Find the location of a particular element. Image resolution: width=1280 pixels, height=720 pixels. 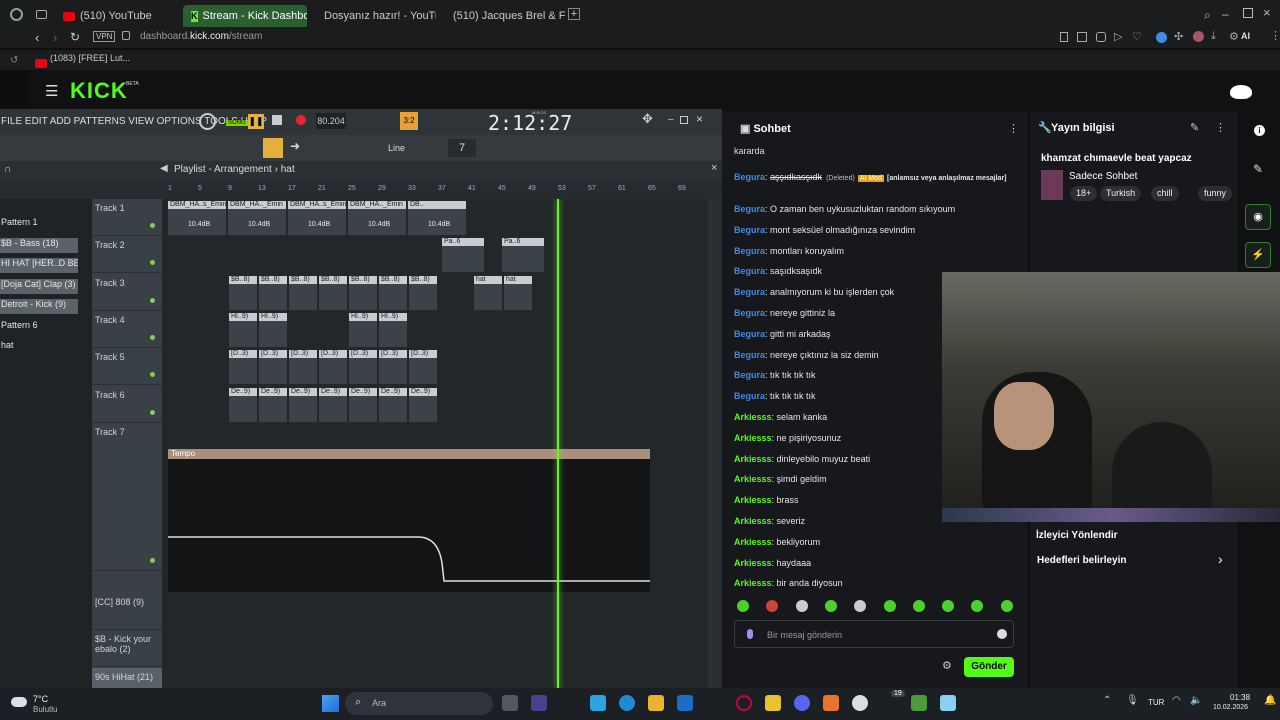

send-button: Gönder is located at coordinates (989, 667).